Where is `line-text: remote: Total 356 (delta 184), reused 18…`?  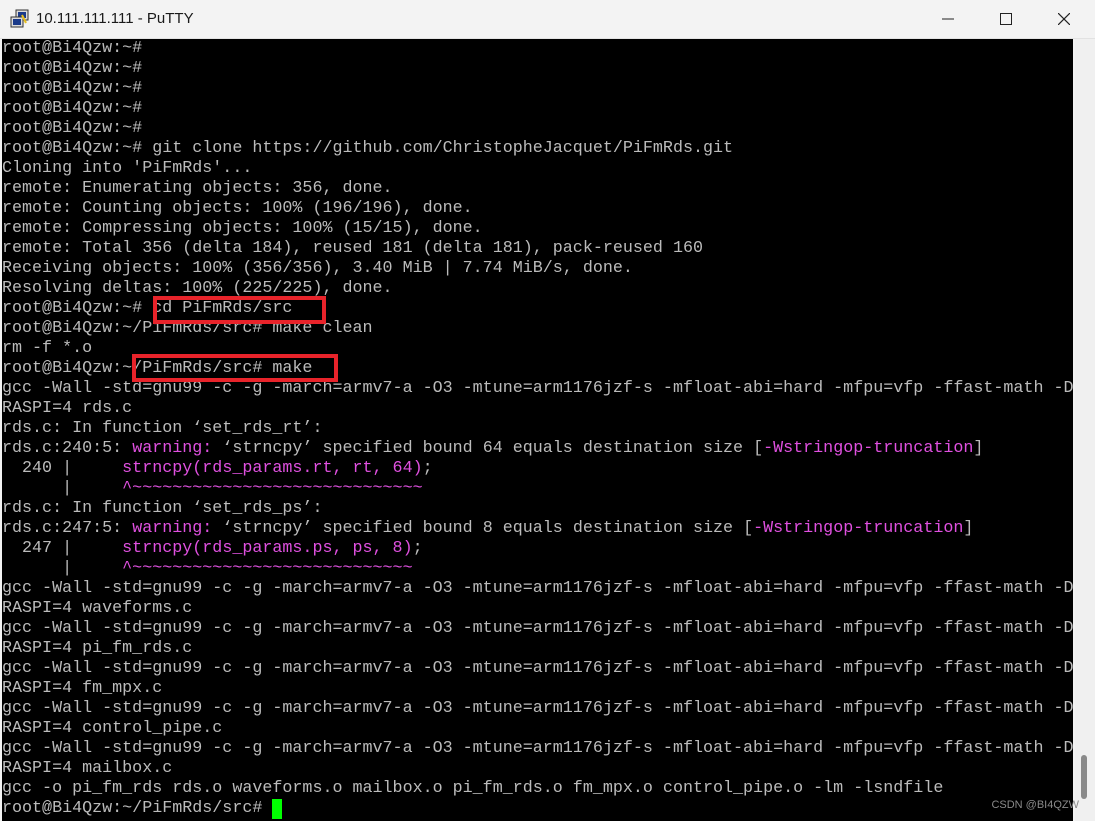 line-text: remote: Total 356 (delta 184), reused 18… is located at coordinates (352, 248).